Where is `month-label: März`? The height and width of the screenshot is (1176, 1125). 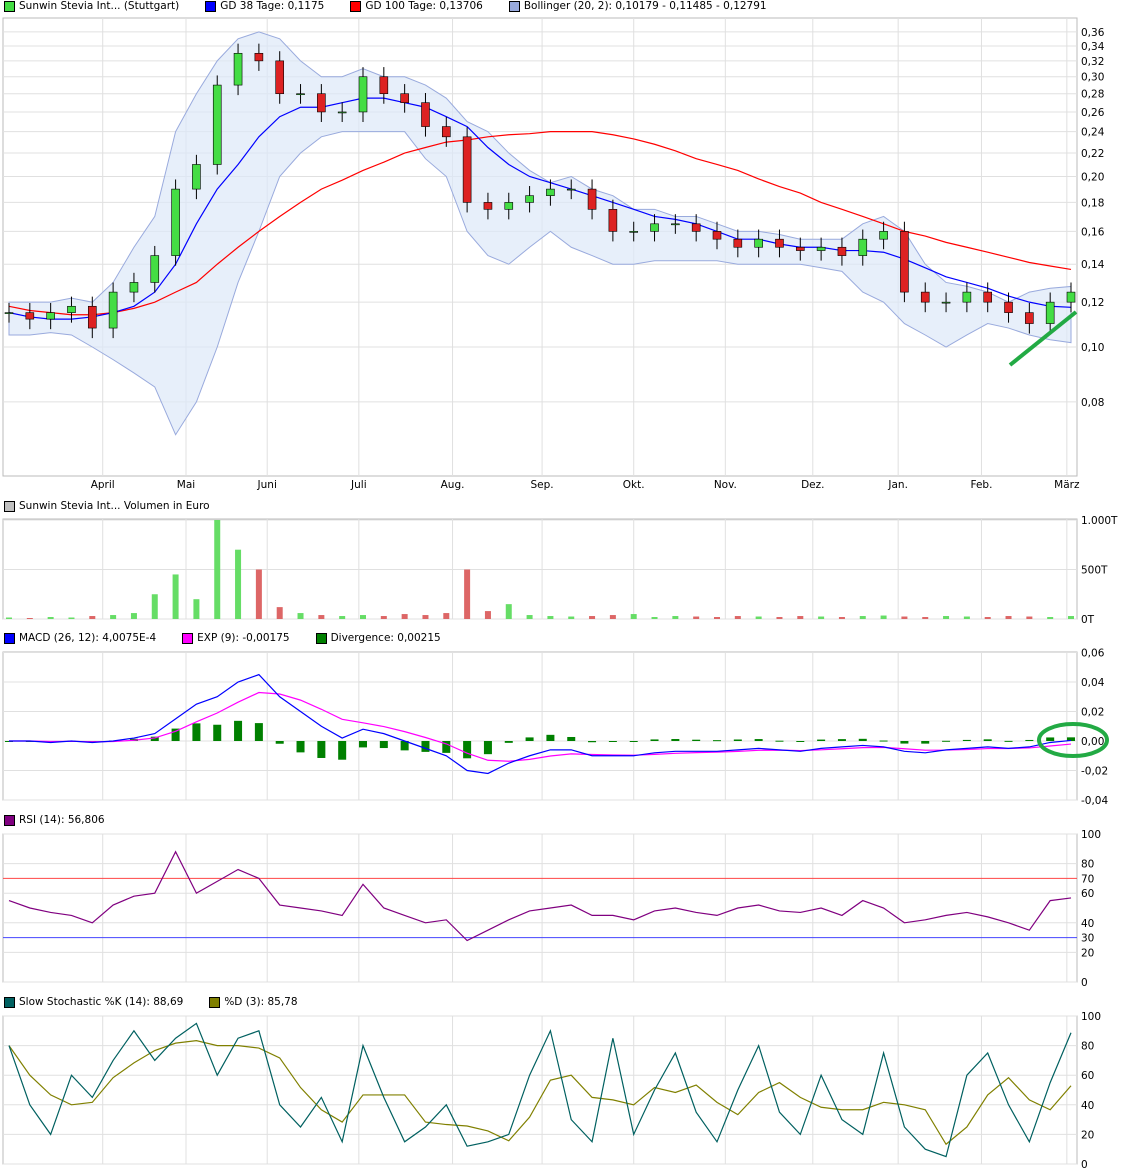 month-label: März is located at coordinates (1067, 485).